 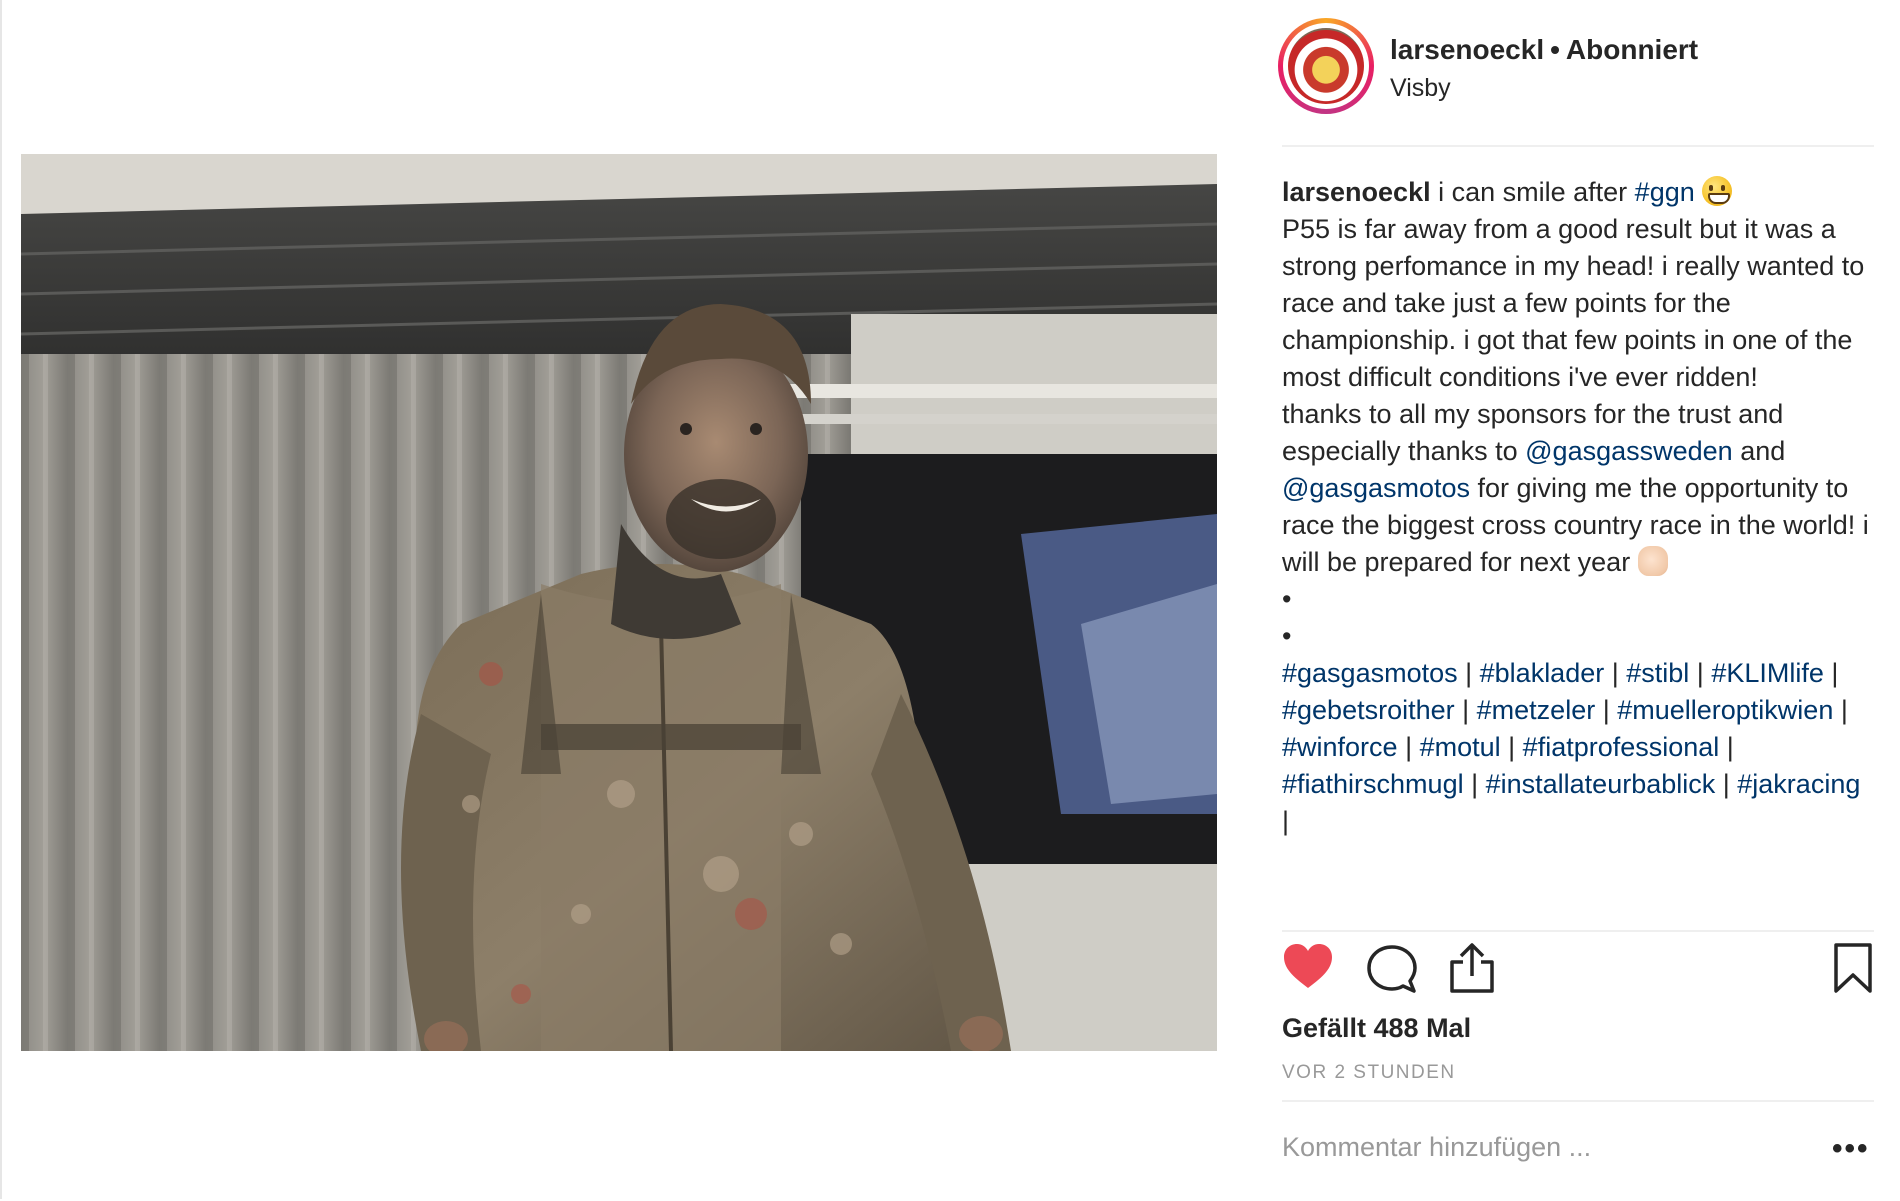 I want to click on hashtag: #gasgasmotos, so click(x=1370, y=673).